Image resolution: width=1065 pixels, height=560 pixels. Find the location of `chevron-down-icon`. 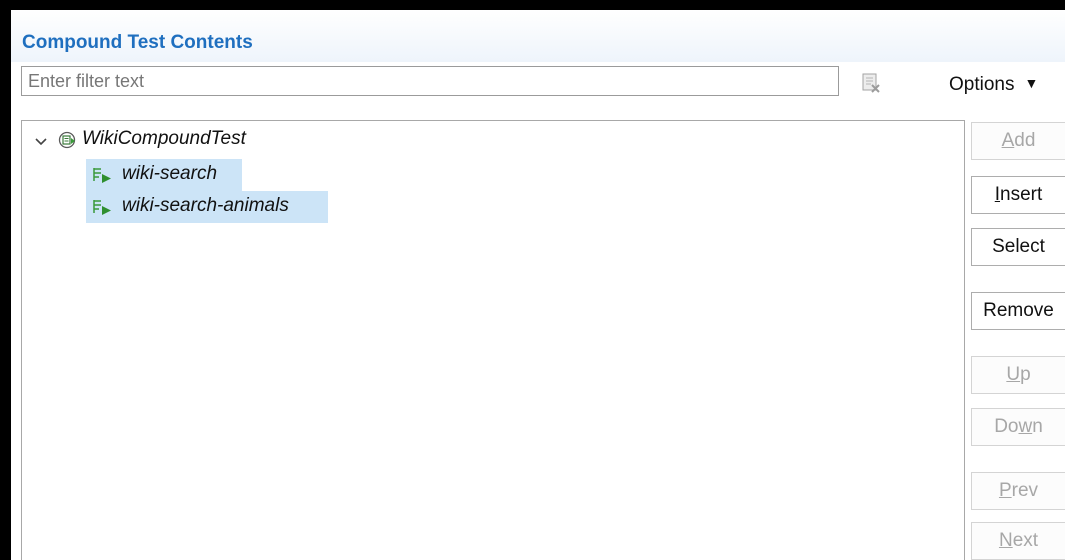

chevron-down-icon is located at coordinates (41, 141).